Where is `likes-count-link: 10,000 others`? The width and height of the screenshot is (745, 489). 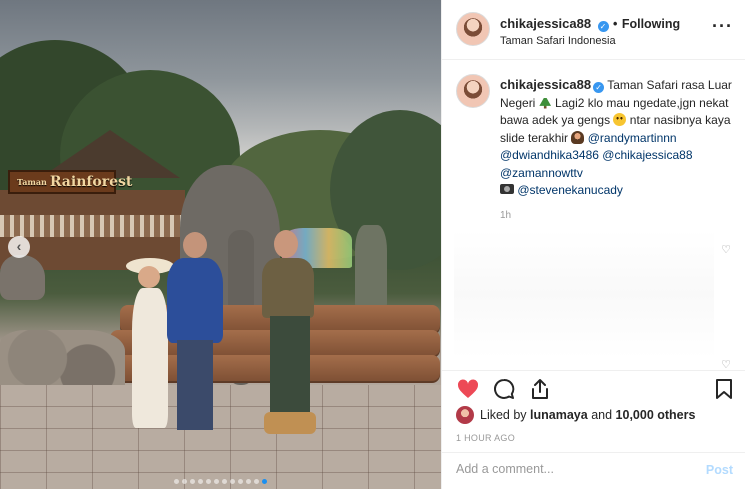 likes-count-link: 10,000 others is located at coordinates (656, 415).